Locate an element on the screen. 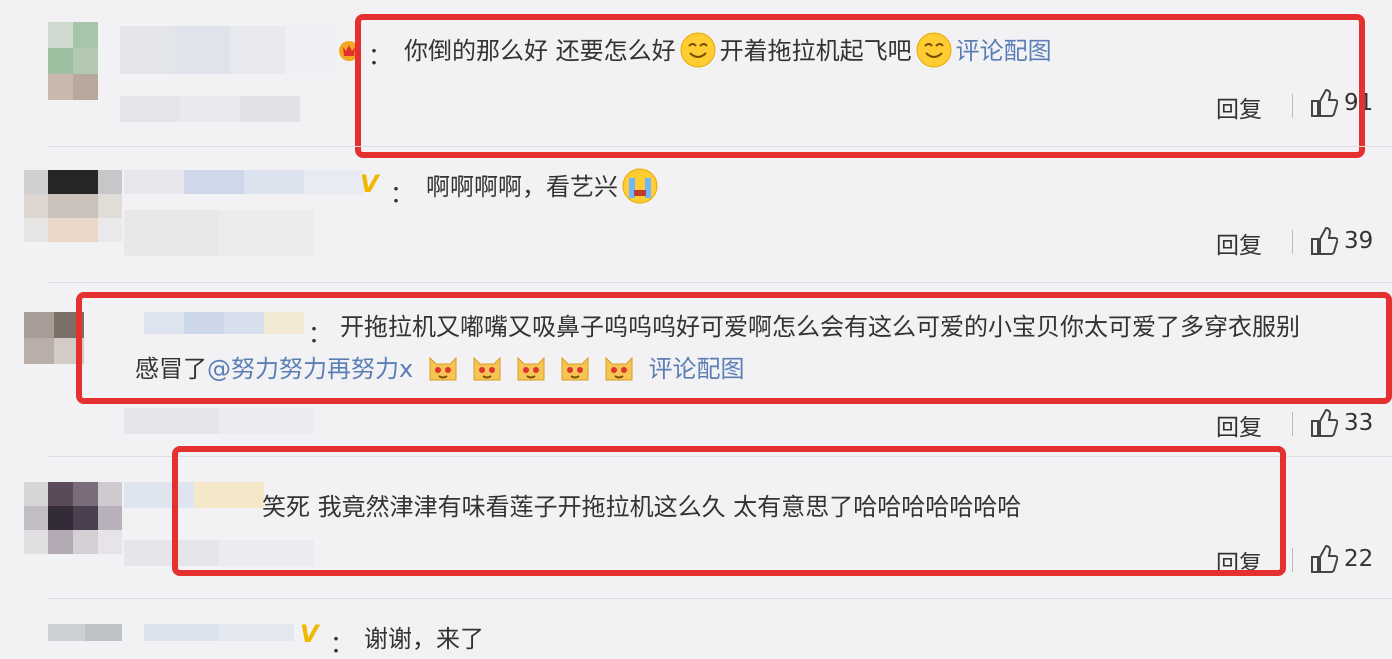 The height and width of the screenshot is (659, 1392). like-button: 33 is located at coordinates (1341, 423).